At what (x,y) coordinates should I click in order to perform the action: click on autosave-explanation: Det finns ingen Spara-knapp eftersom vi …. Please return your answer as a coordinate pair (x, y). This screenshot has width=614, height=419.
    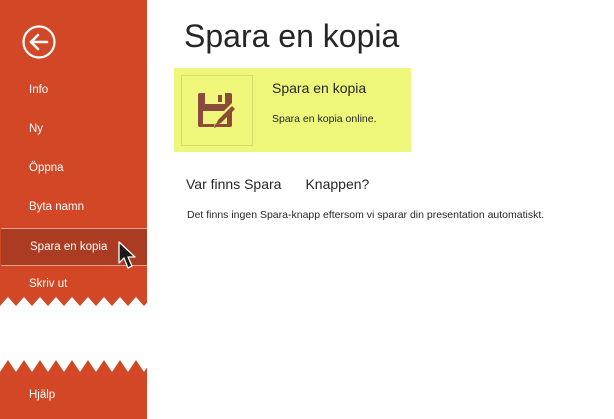
    Looking at the image, I should click on (366, 215).